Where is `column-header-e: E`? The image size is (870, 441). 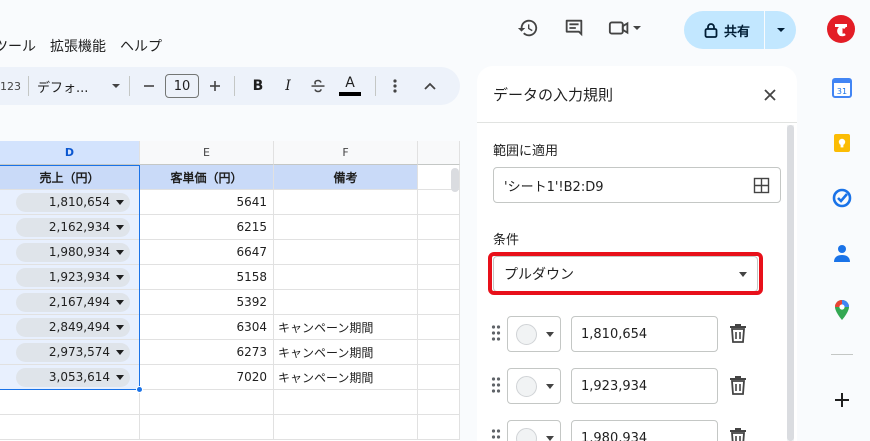 column-header-e: E is located at coordinates (207, 153).